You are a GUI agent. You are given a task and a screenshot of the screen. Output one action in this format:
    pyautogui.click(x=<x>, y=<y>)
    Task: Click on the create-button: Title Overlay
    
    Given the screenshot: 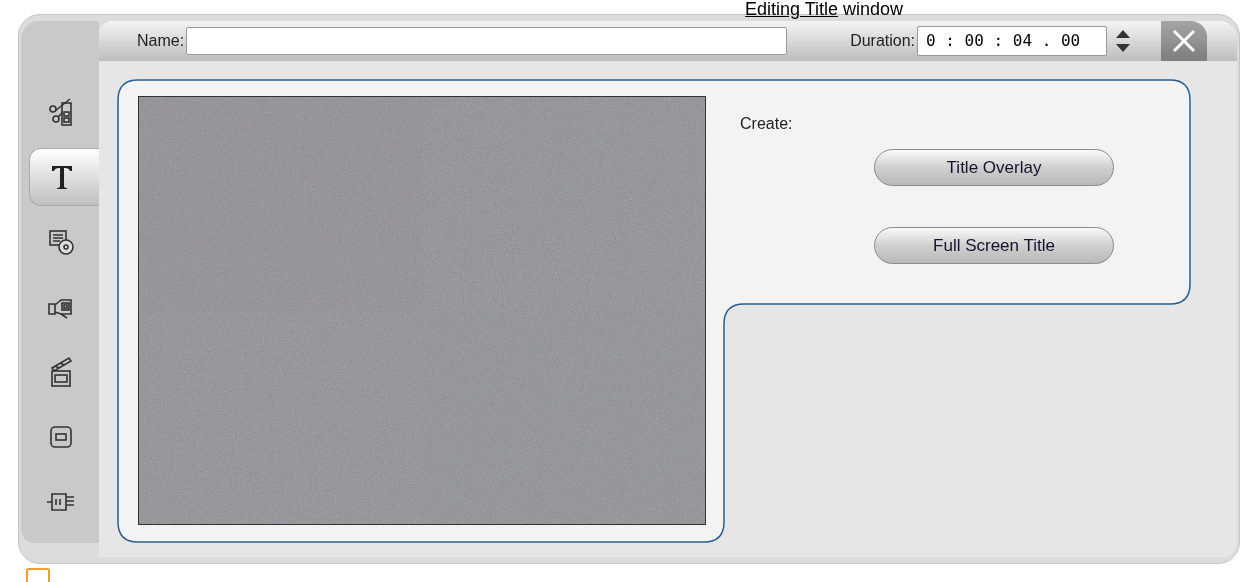 What is the action you would take?
    pyautogui.click(x=994, y=167)
    